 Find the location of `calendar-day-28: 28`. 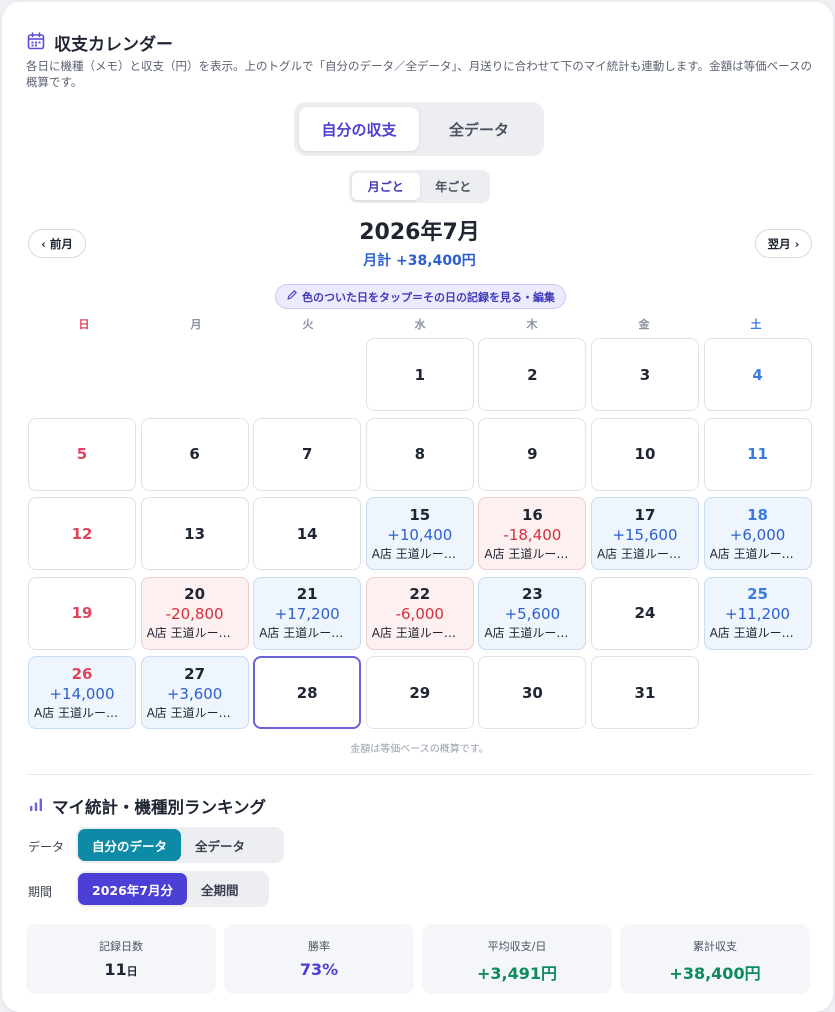

calendar-day-28: 28 is located at coordinates (307, 692).